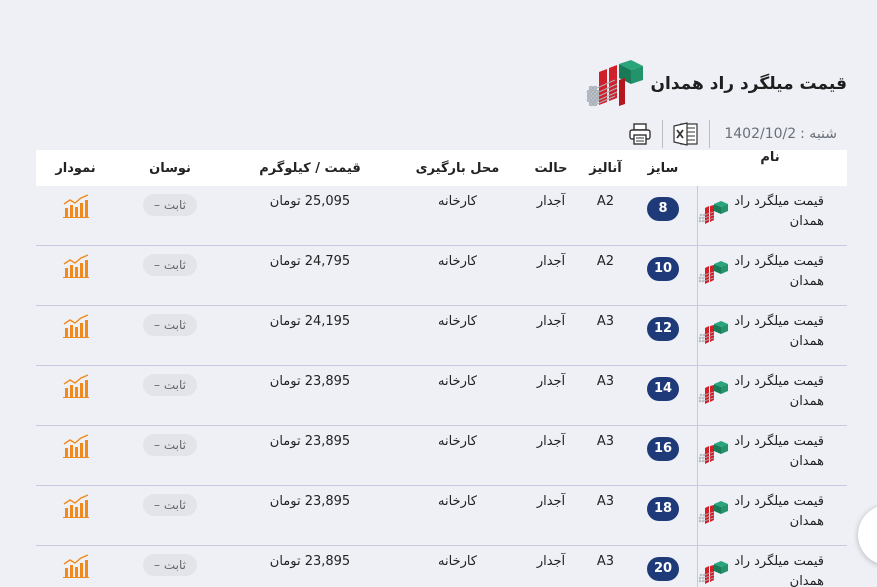  I want to click on column-header-volatility: نوسان, so click(170, 168).